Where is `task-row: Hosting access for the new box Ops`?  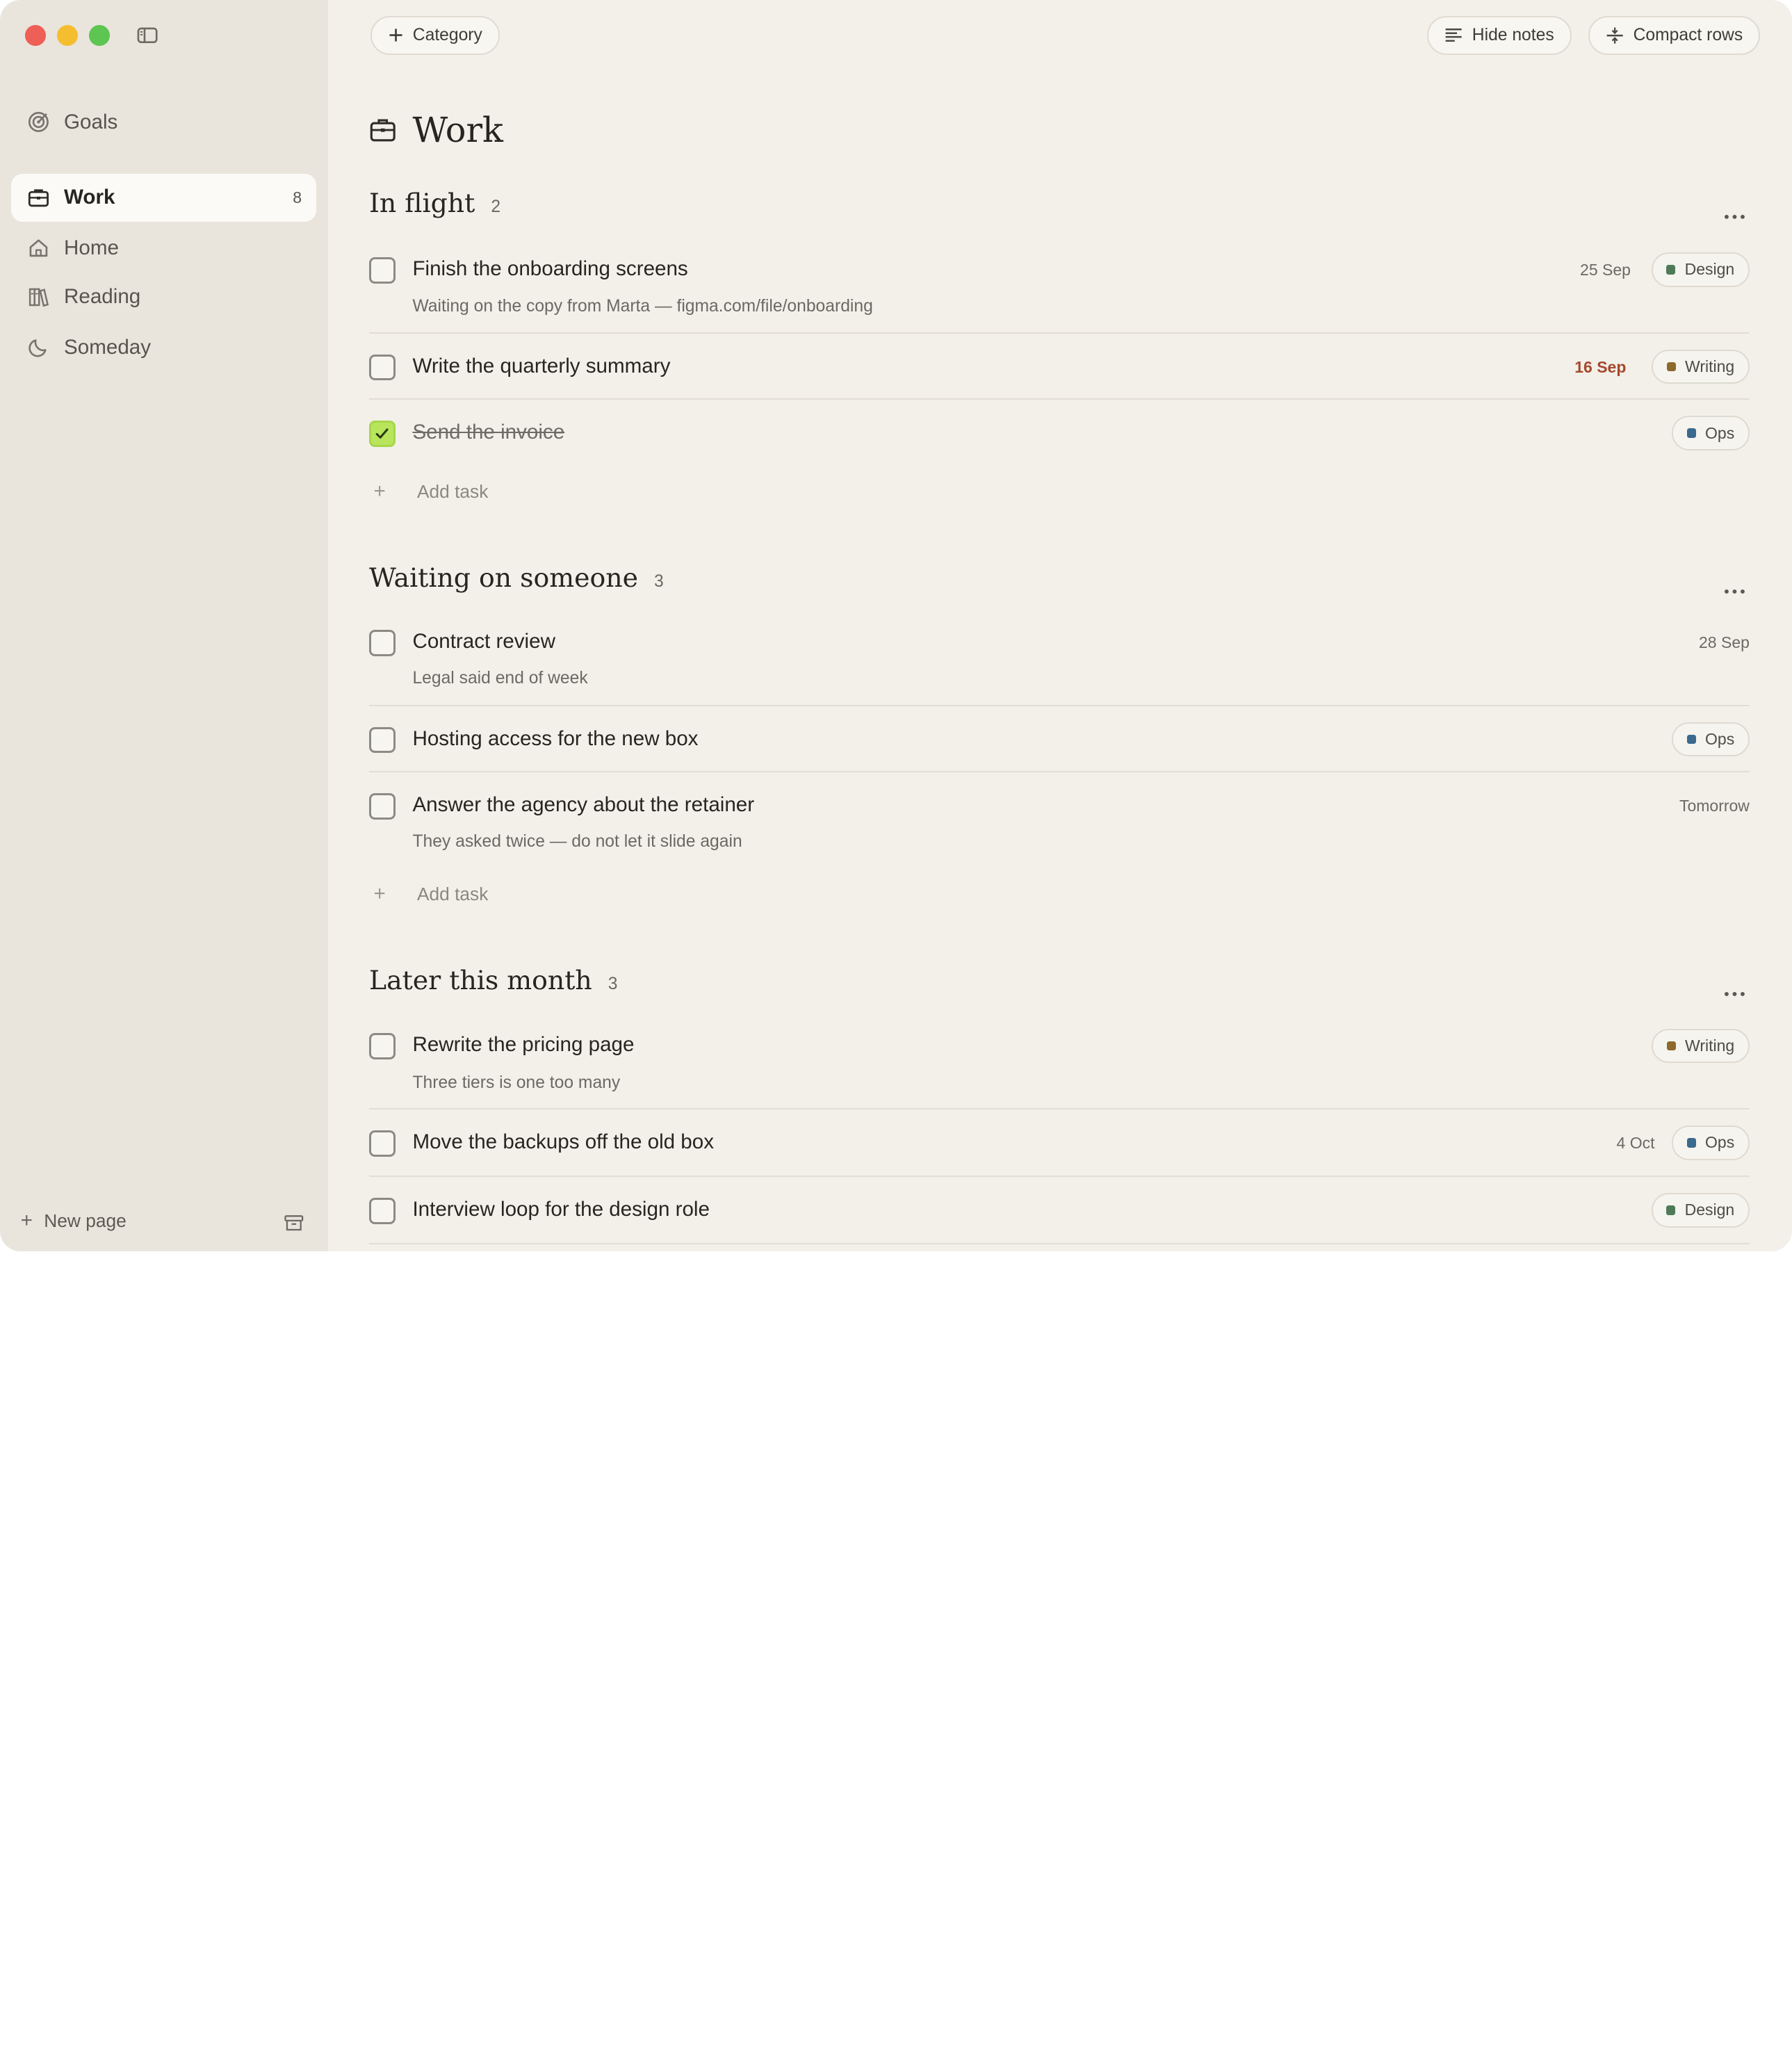 task-row: Hosting access for the new box Ops is located at coordinates (1059, 739).